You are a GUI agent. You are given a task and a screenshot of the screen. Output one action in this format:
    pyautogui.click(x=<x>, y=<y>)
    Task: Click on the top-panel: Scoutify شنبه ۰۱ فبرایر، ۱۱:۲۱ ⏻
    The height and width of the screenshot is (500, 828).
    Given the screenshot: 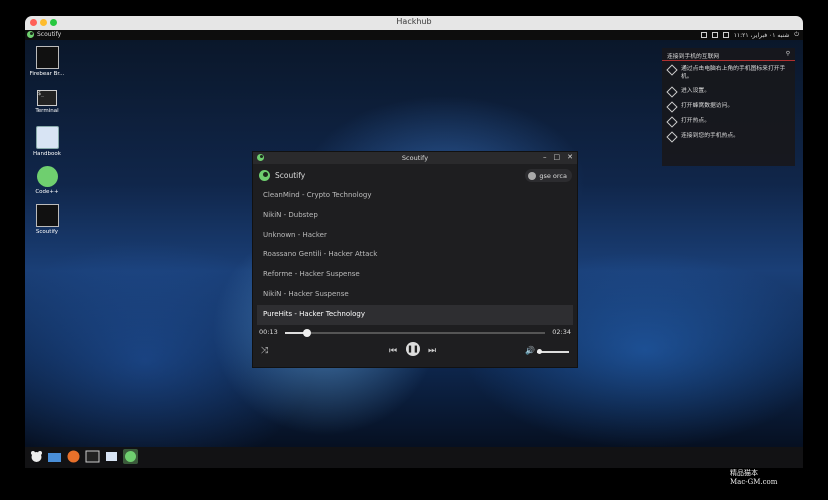 What is the action you would take?
    pyautogui.click(x=414, y=35)
    